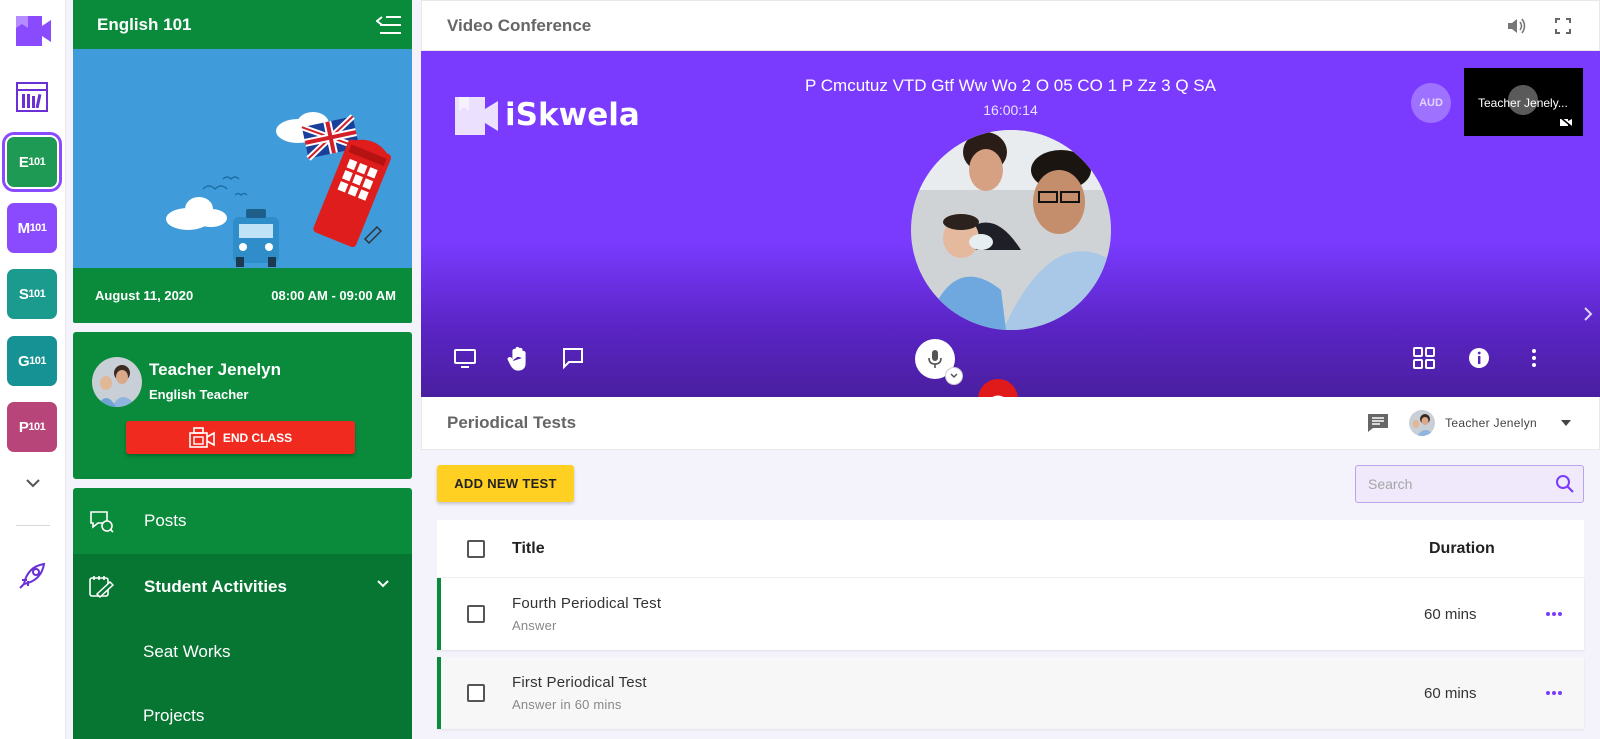 The width and height of the screenshot is (1600, 739). I want to click on nav-item-student-activities: Student Activities, so click(242, 587).